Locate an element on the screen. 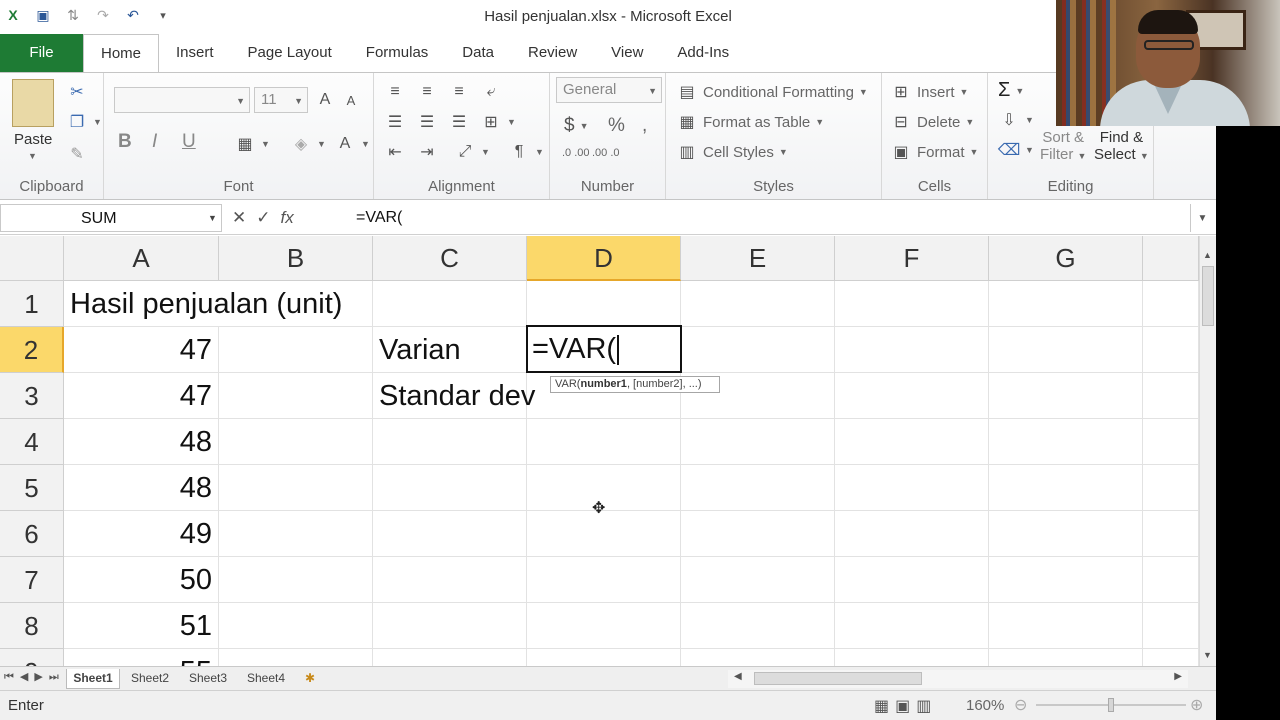 The height and width of the screenshot is (720, 1280). tab-add-ins: Add-Ins is located at coordinates (703, 53).